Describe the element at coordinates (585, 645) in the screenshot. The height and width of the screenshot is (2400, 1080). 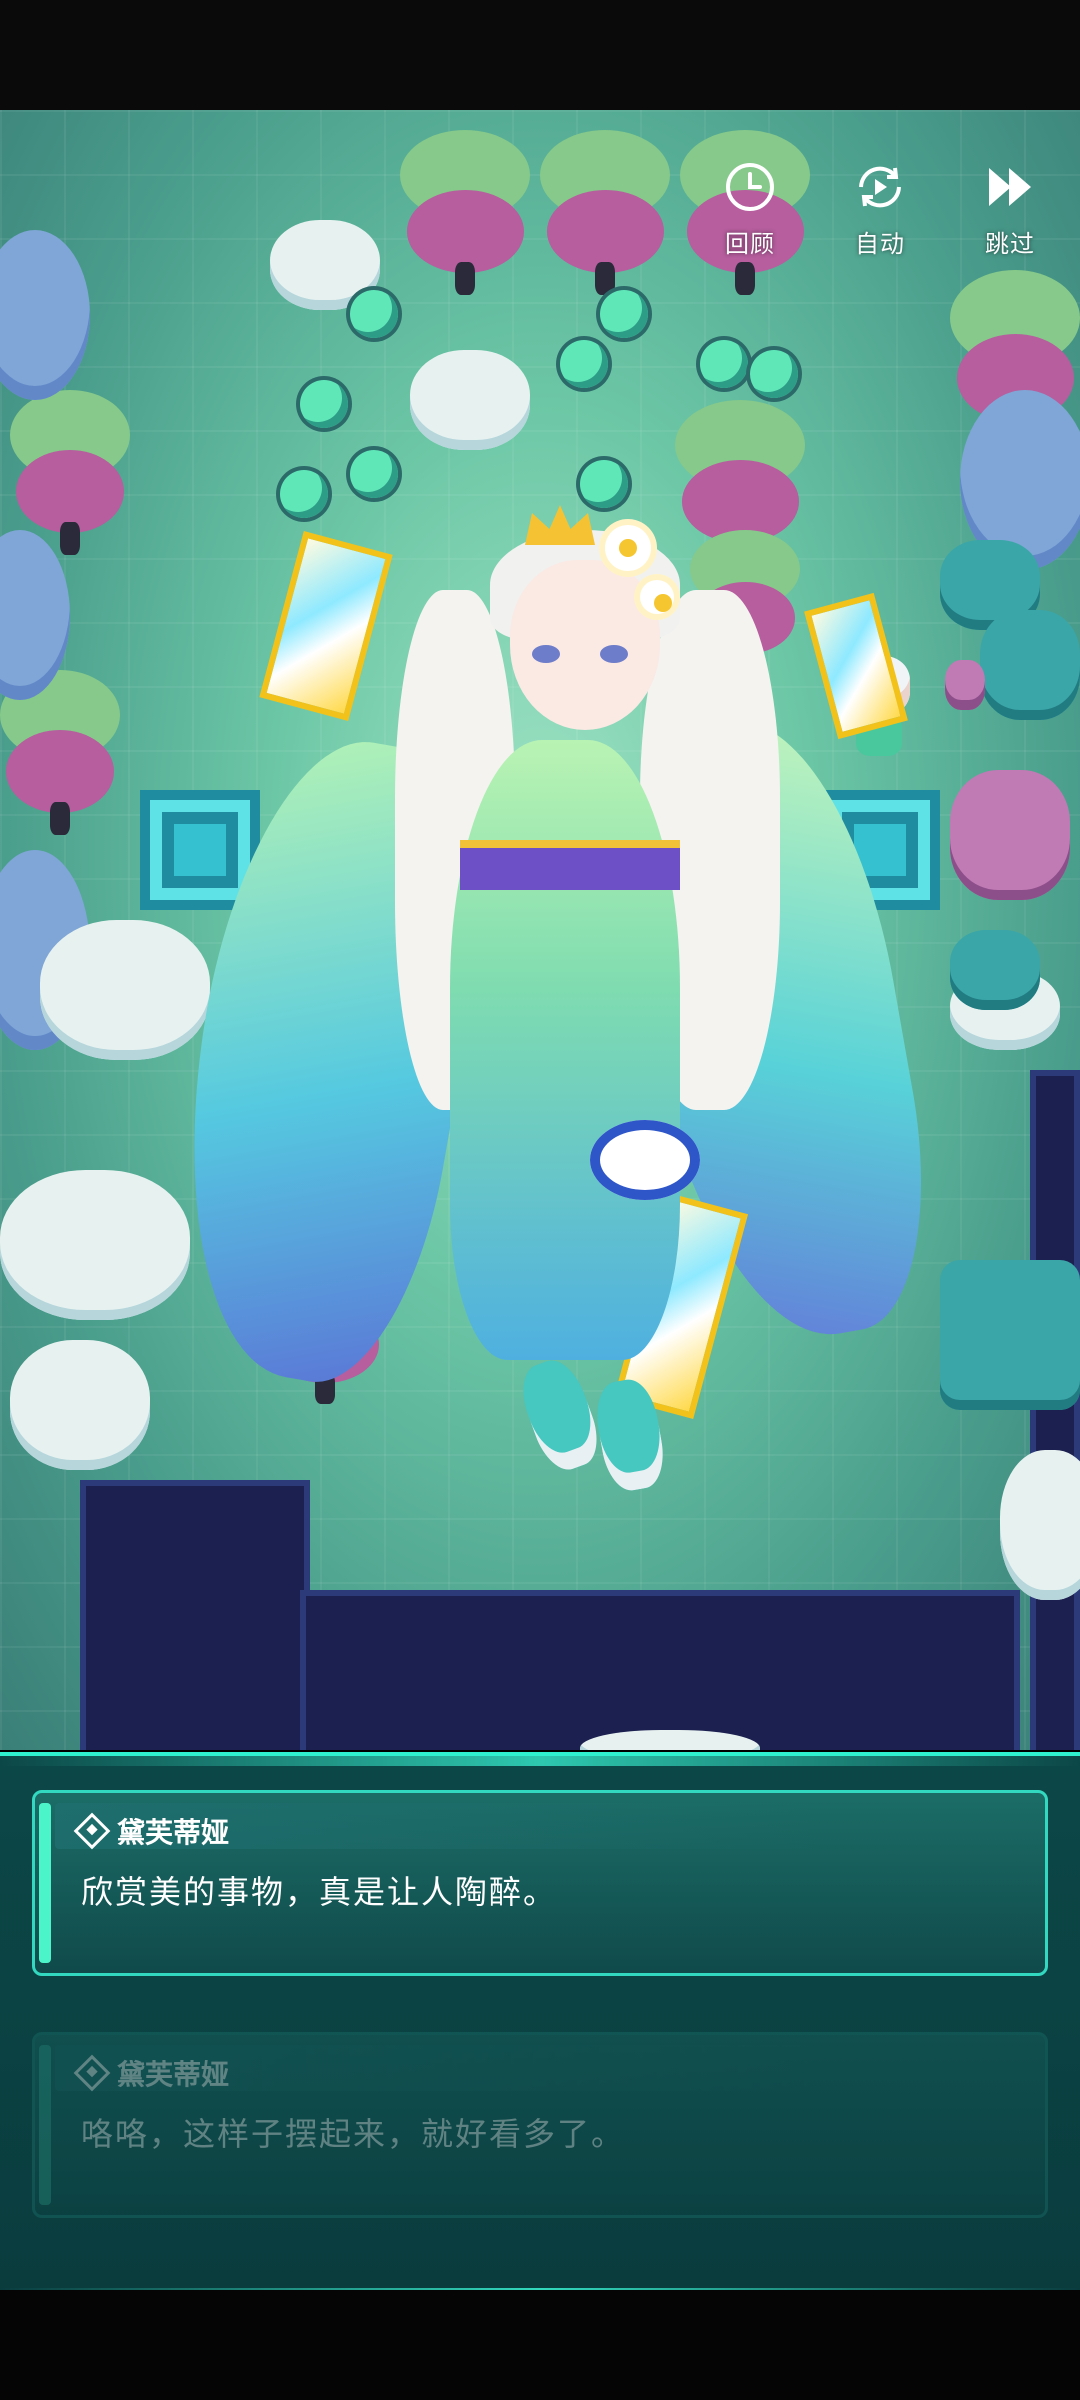
I see `face` at that location.